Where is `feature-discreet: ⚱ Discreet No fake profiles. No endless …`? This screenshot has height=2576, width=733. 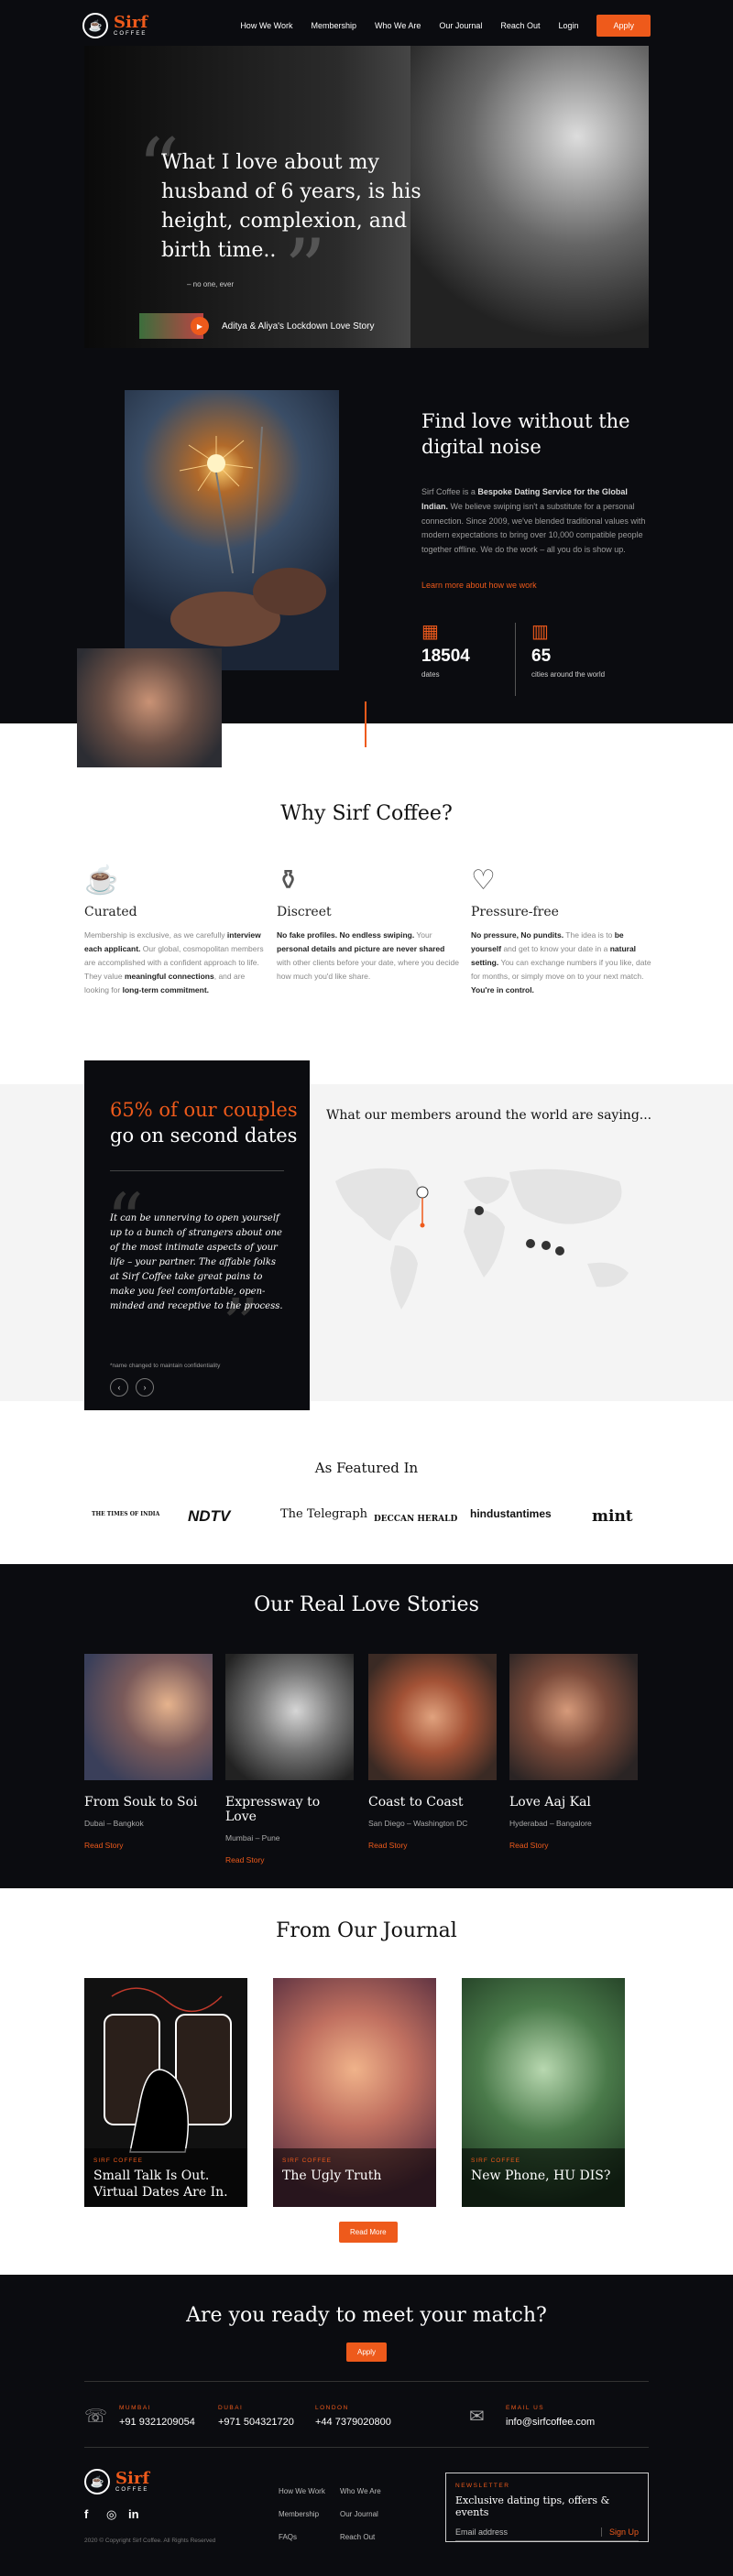 feature-discreet: ⚱ Discreet No fake profiles. No endless … is located at coordinates (368, 924).